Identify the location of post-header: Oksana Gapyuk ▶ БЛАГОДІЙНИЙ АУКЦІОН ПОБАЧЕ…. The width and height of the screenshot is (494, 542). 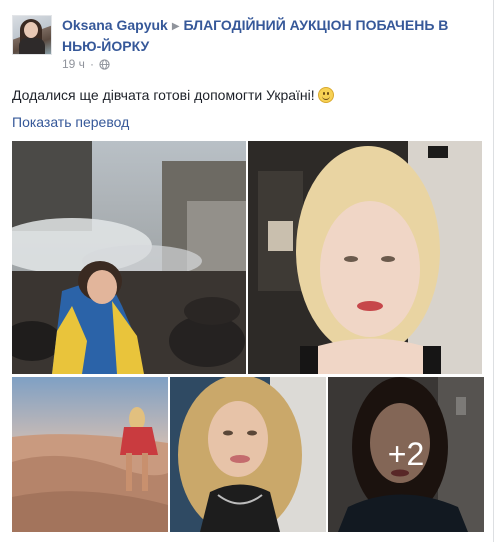
(272, 36).